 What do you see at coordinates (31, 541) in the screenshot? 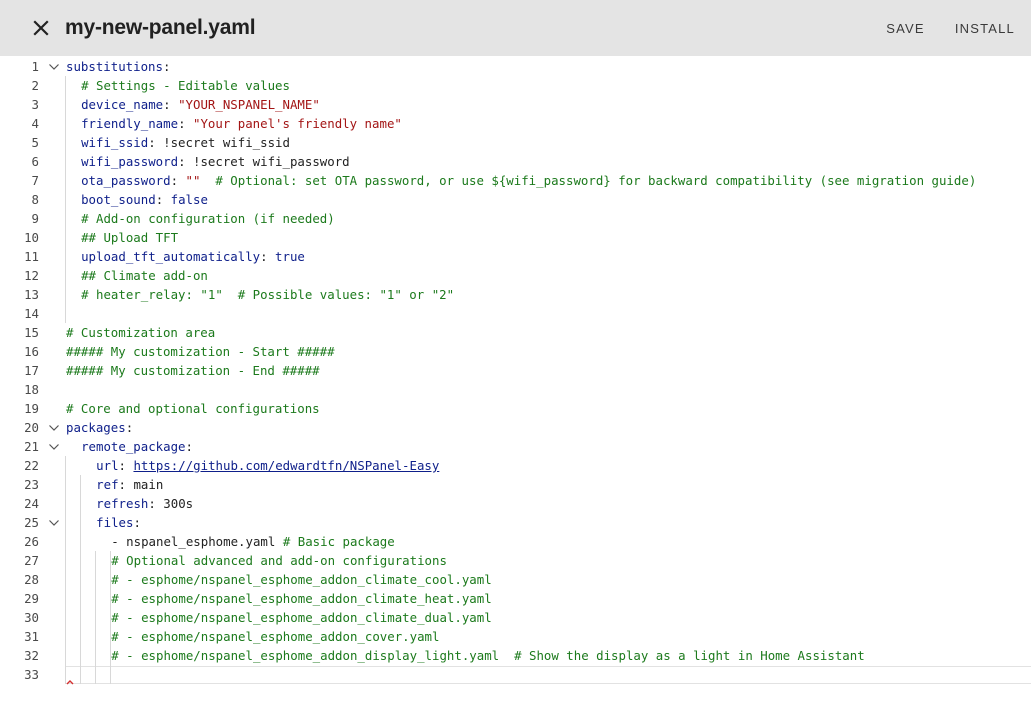
I see `line-number: 26` at bounding box center [31, 541].